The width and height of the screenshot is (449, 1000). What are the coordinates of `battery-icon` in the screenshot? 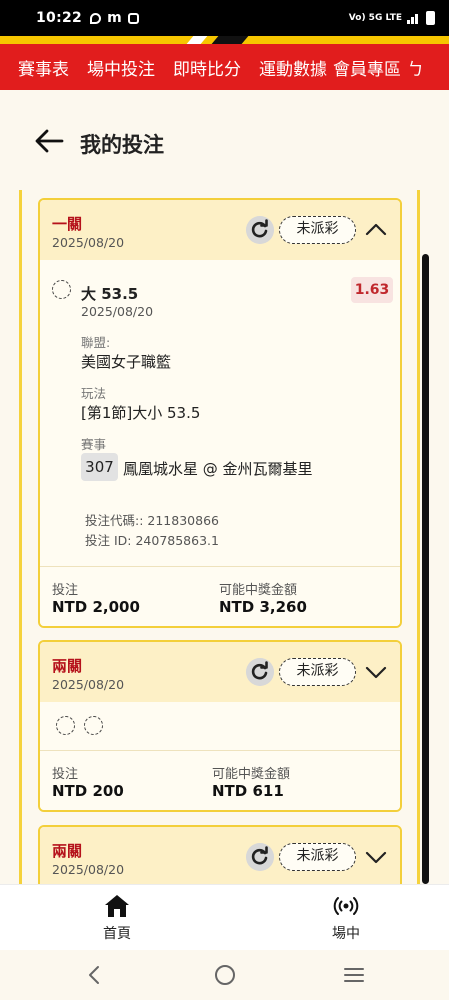 It's located at (430, 18).